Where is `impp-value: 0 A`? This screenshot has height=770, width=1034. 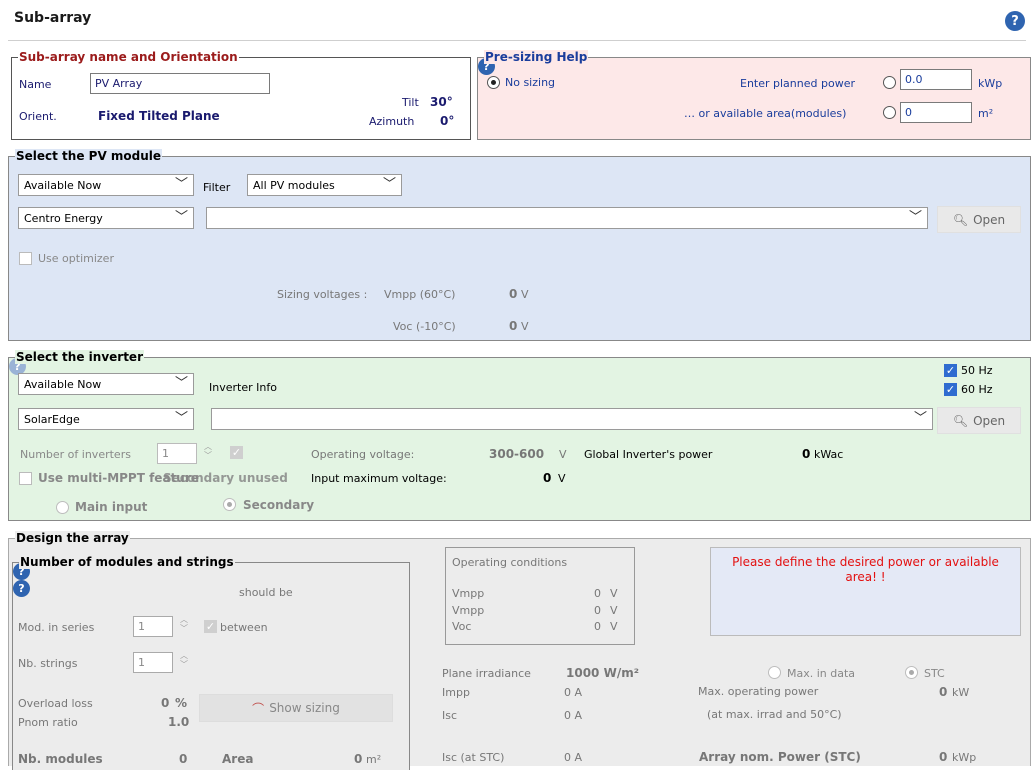 impp-value: 0 A is located at coordinates (573, 692).